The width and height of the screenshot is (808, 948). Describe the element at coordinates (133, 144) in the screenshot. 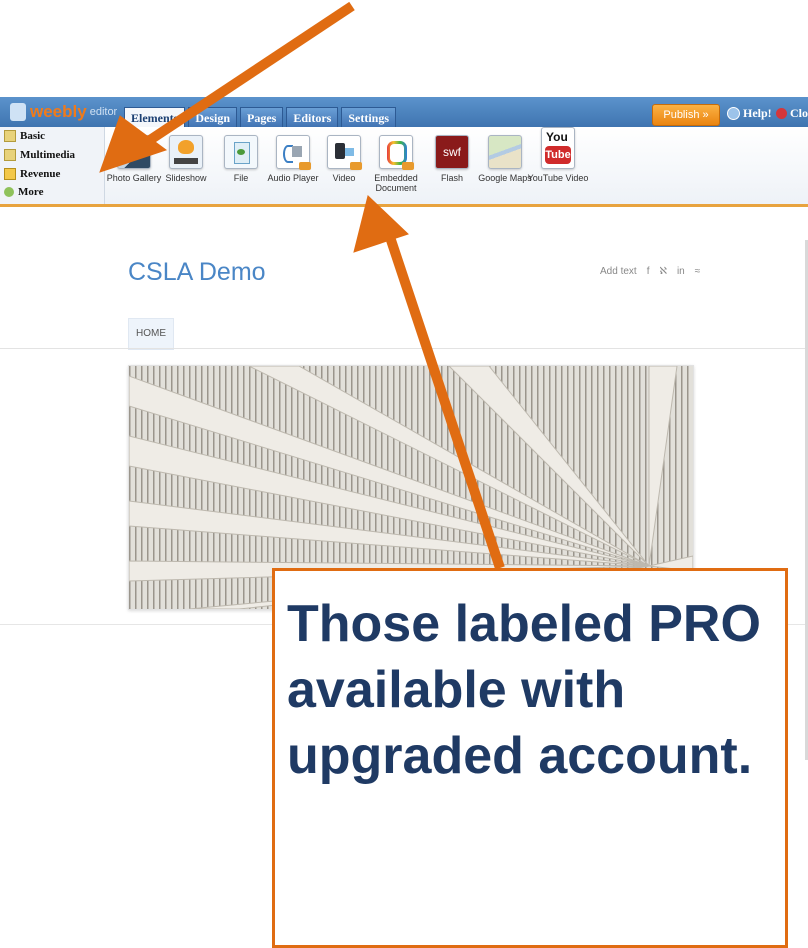

I see `arrow-head-multimedia` at that location.